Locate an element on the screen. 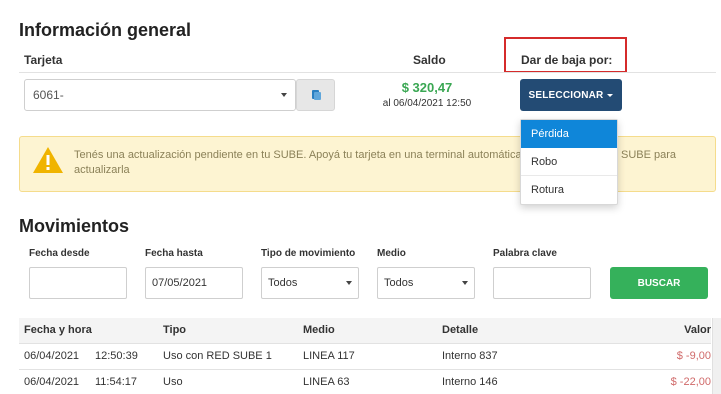 This screenshot has width=721, height=394. alert-line2: actualizarla is located at coordinates (102, 170).